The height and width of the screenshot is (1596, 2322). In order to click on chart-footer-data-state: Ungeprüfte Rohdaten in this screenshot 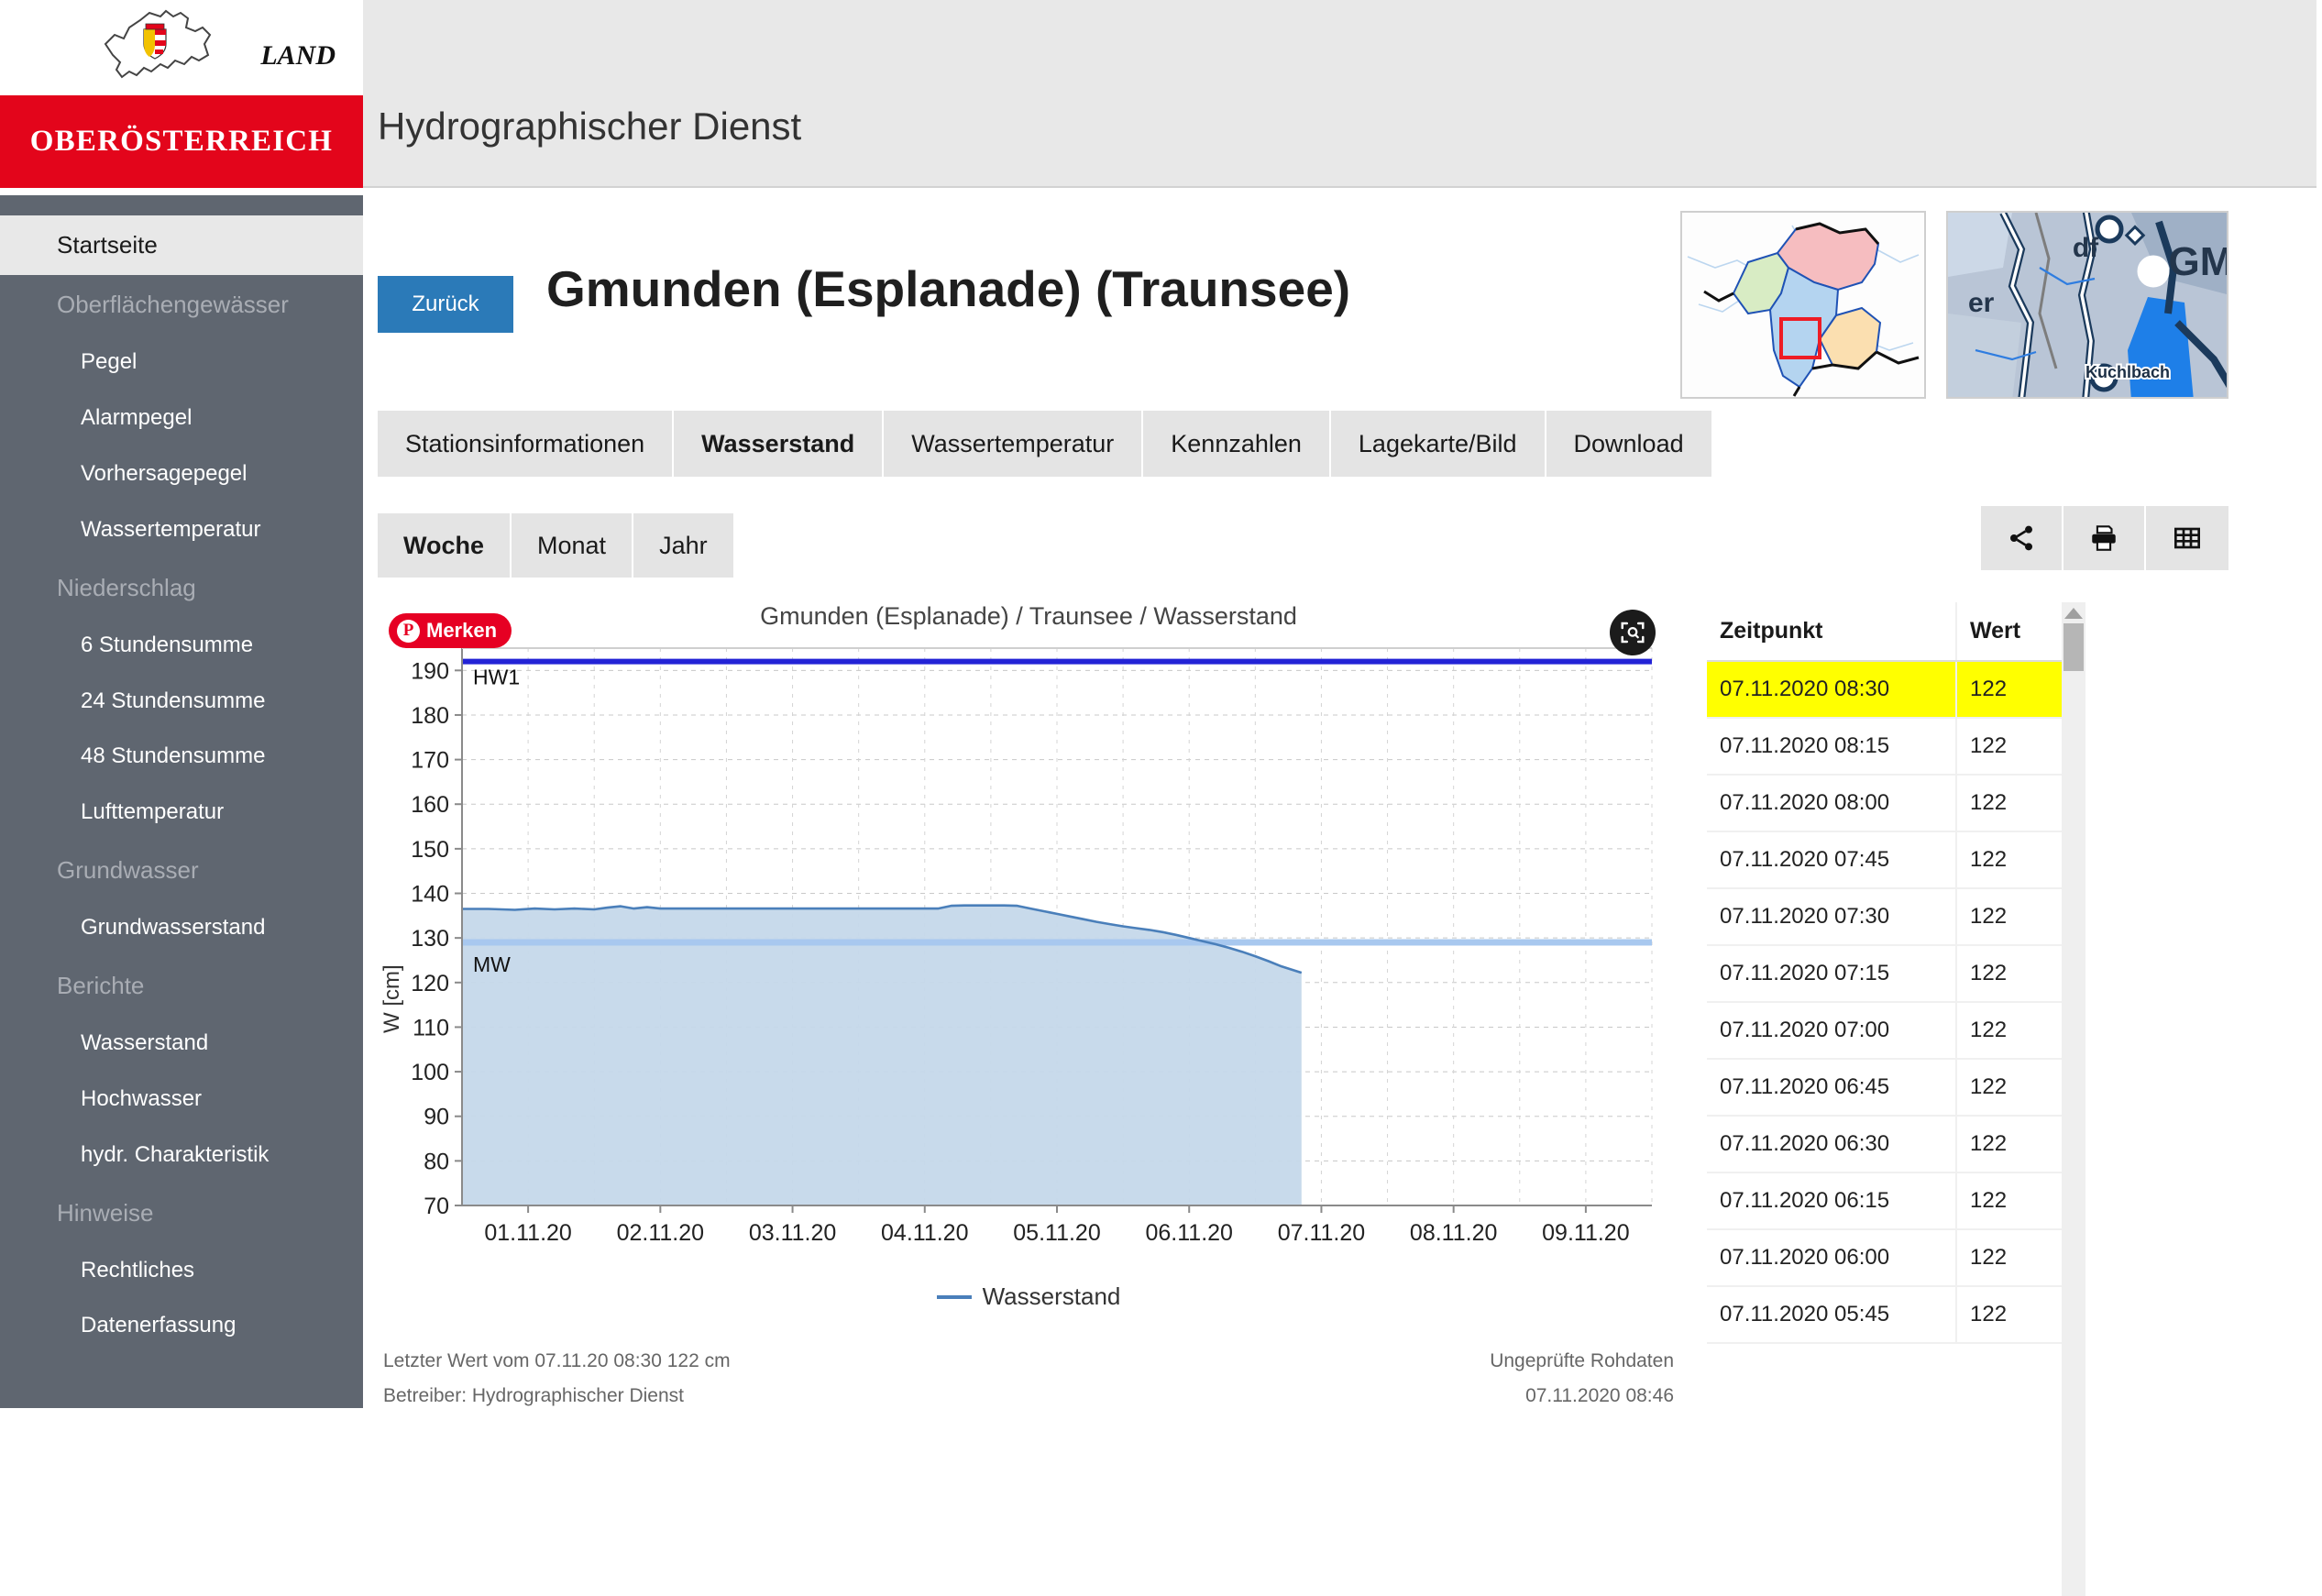, I will do `click(1582, 1360)`.